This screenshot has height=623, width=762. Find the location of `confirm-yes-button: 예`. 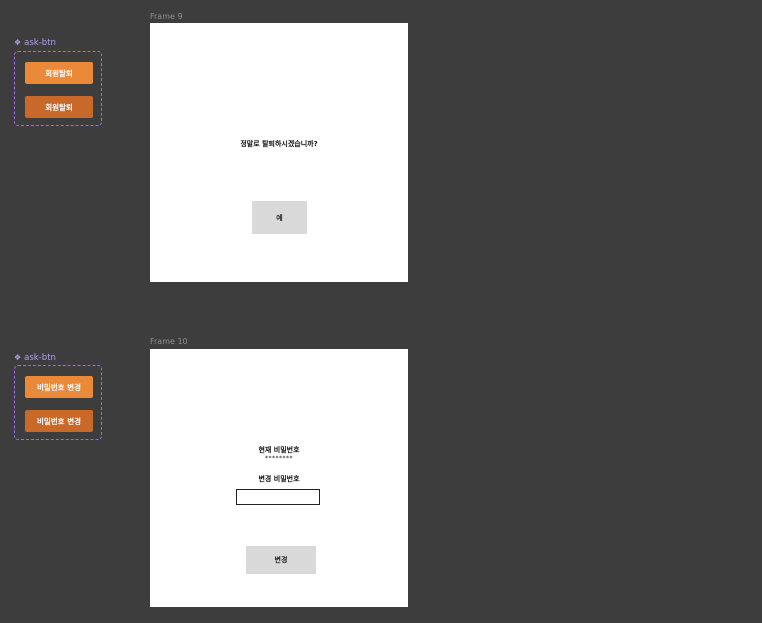

confirm-yes-button: 예 is located at coordinates (279, 217).